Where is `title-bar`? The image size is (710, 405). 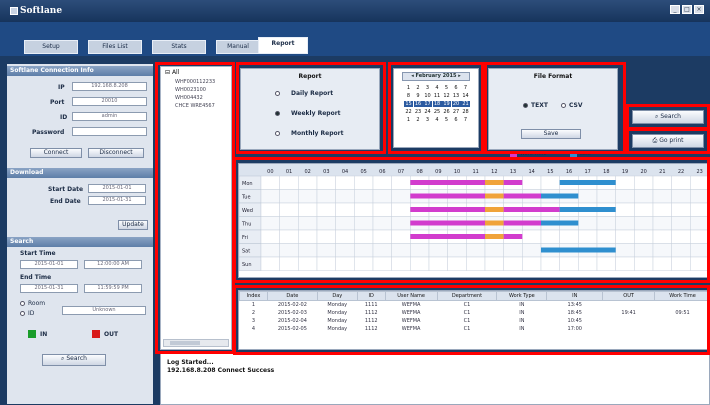 title-bar is located at coordinates (355, 11).